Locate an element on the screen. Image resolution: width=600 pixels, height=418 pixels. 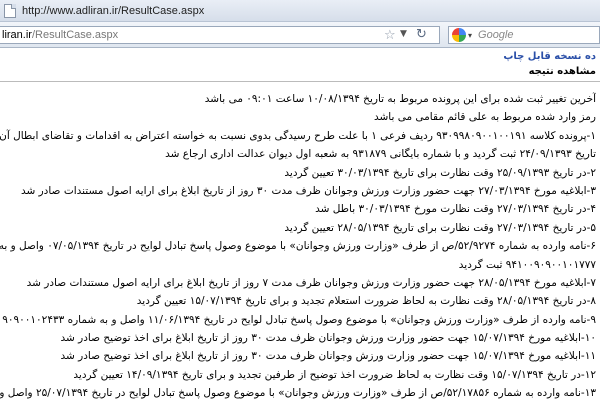
chevron-down-icon: ▼ is located at coordinates (403, 34).